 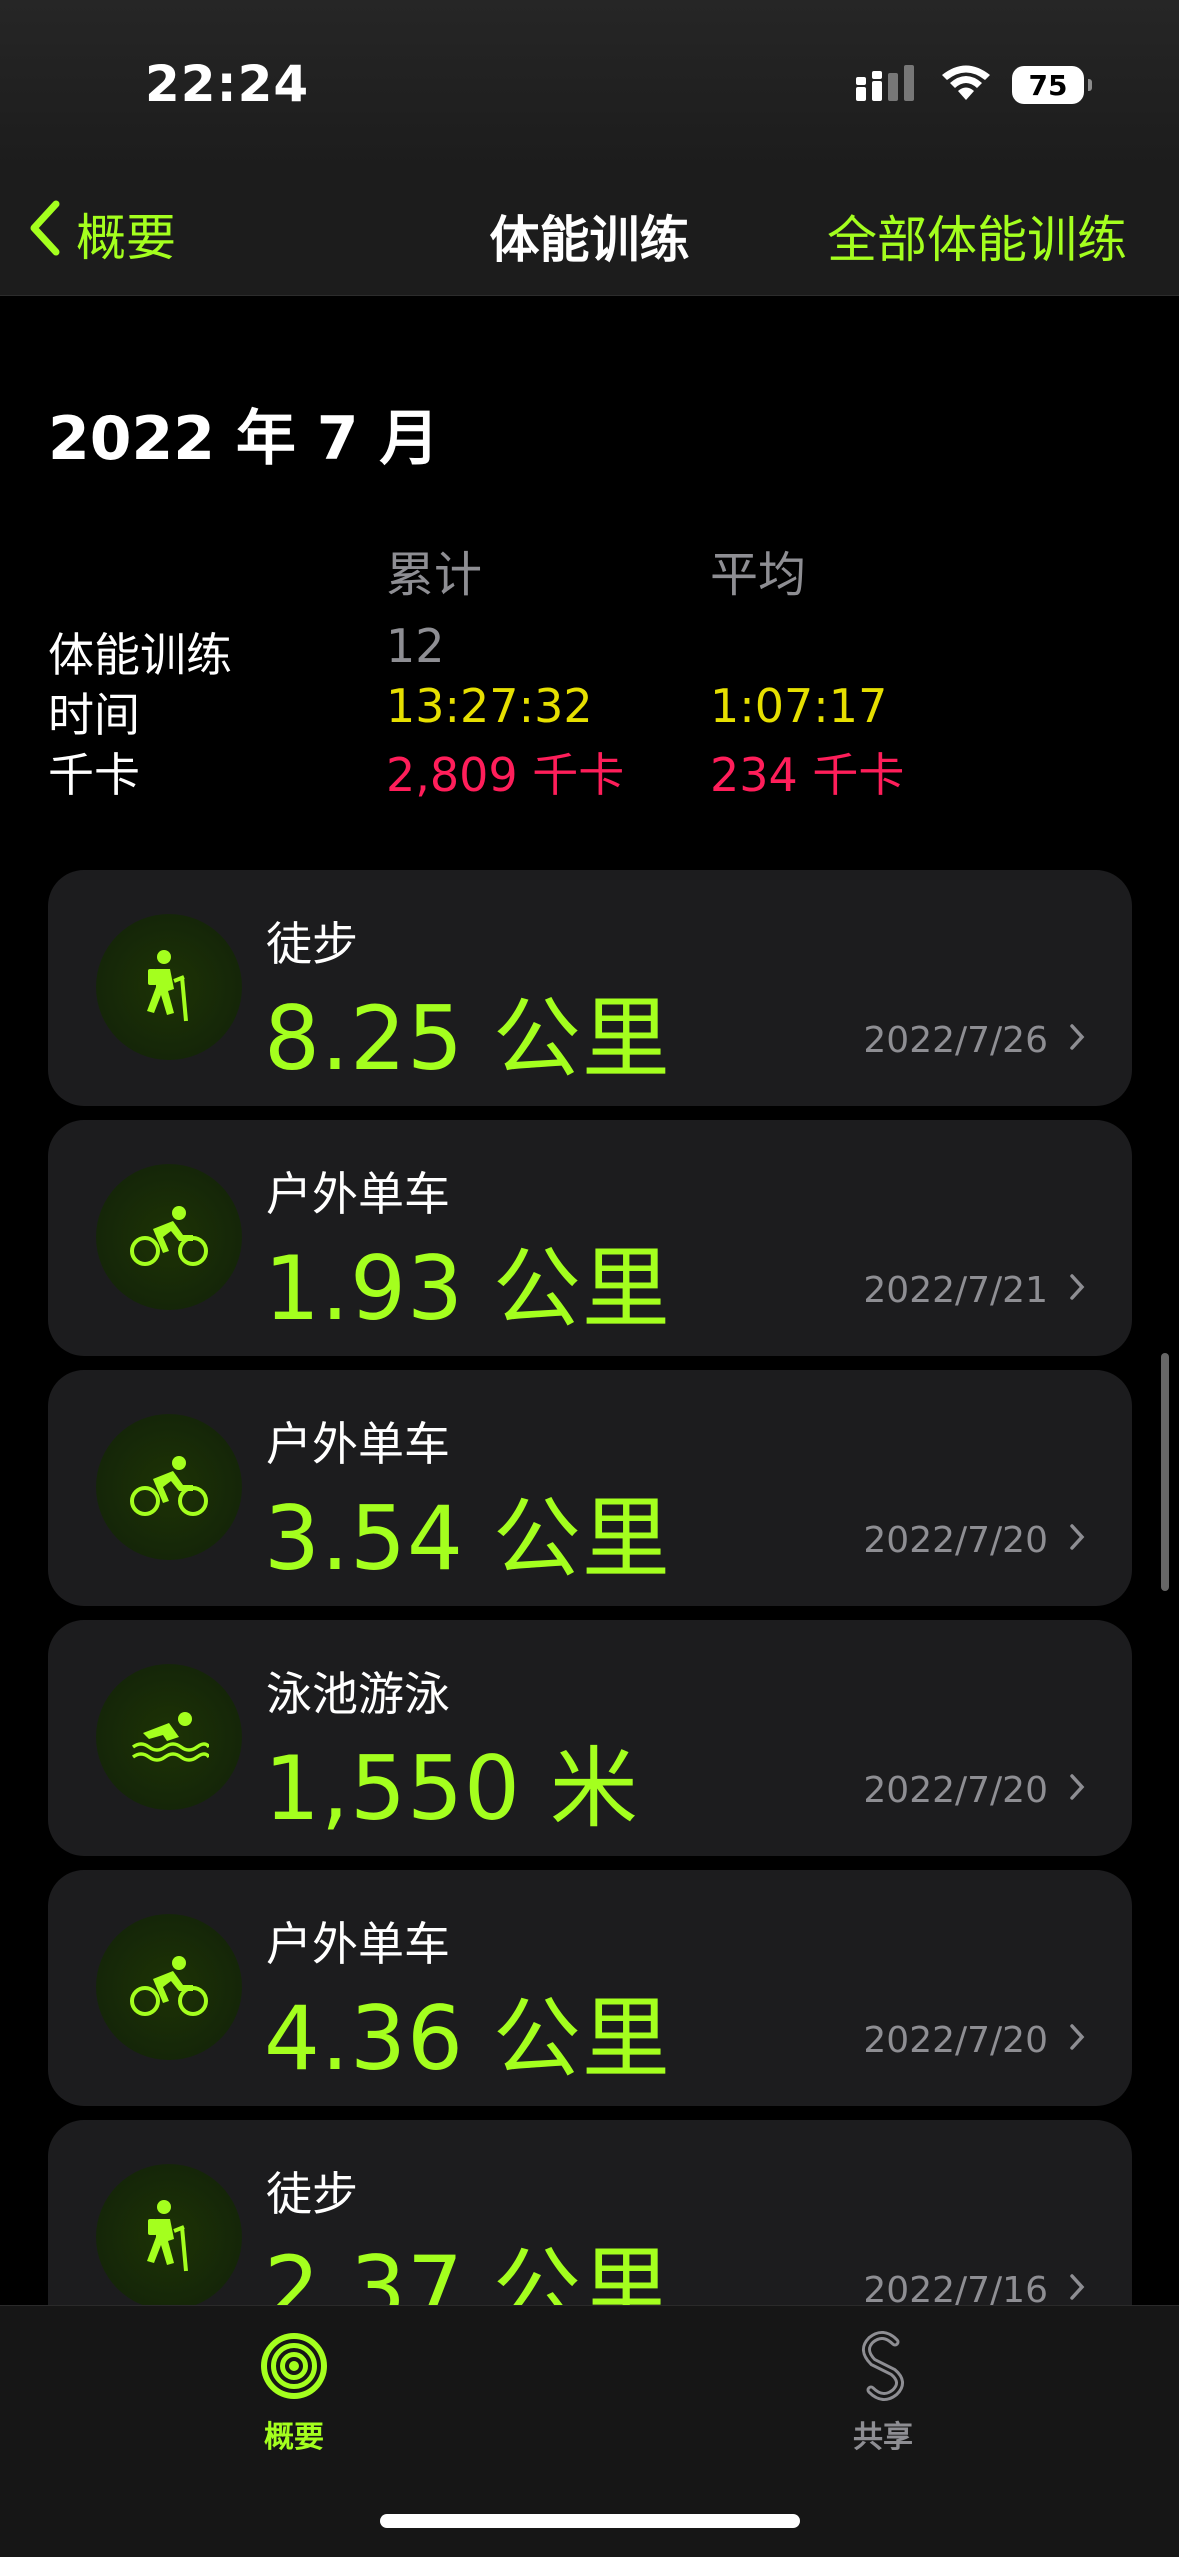 I want to click on workout-card: 徒步 2.37 公里 2022/7/16, so click(x=590, y=2212).